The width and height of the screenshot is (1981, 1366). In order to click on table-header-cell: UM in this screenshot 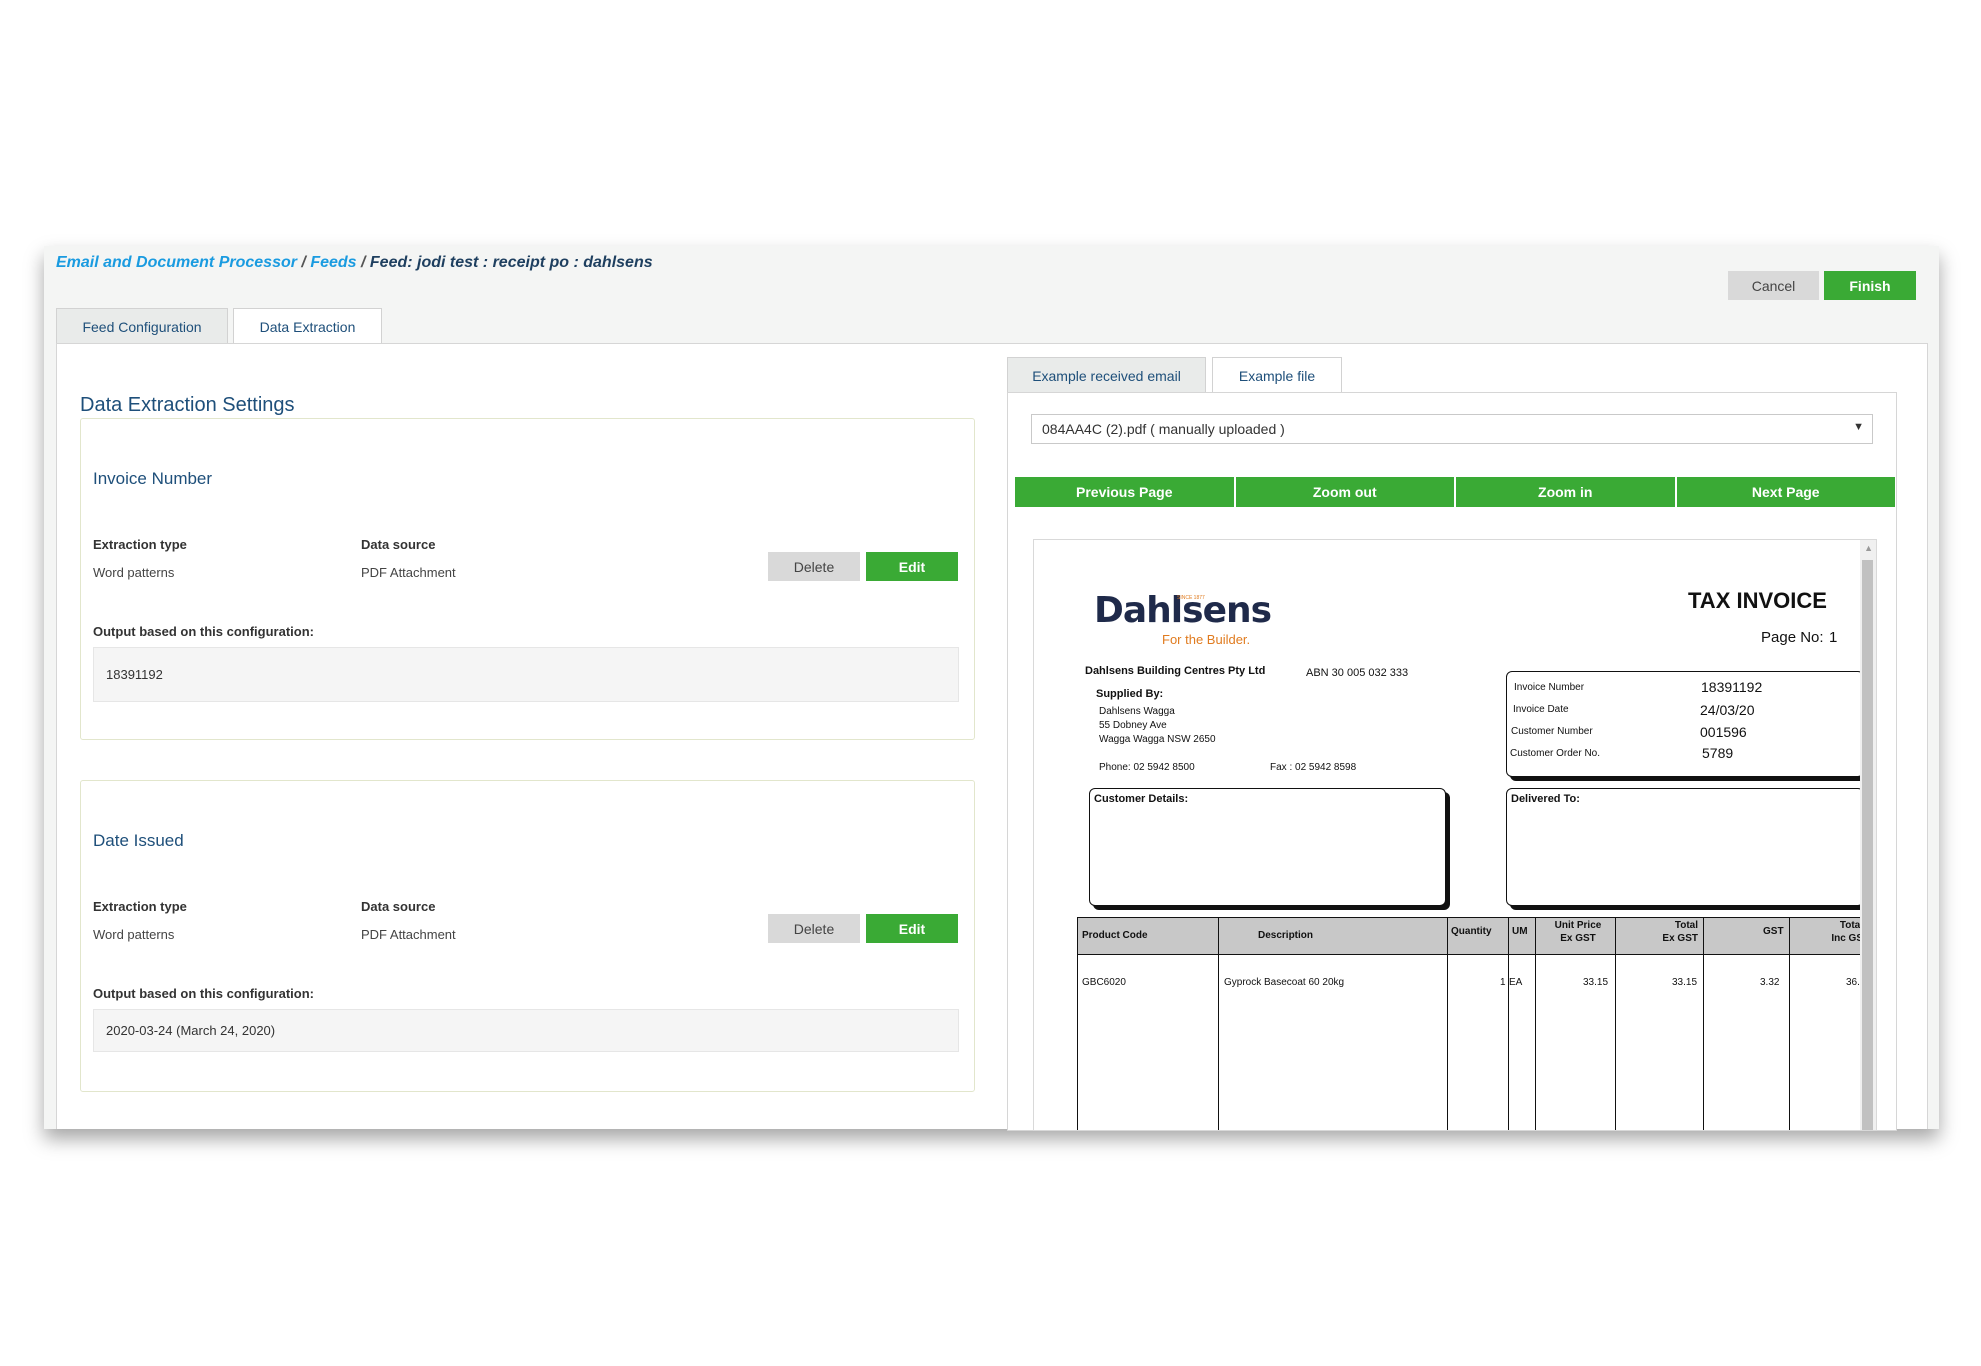, I will do `click(1520, 931)`.